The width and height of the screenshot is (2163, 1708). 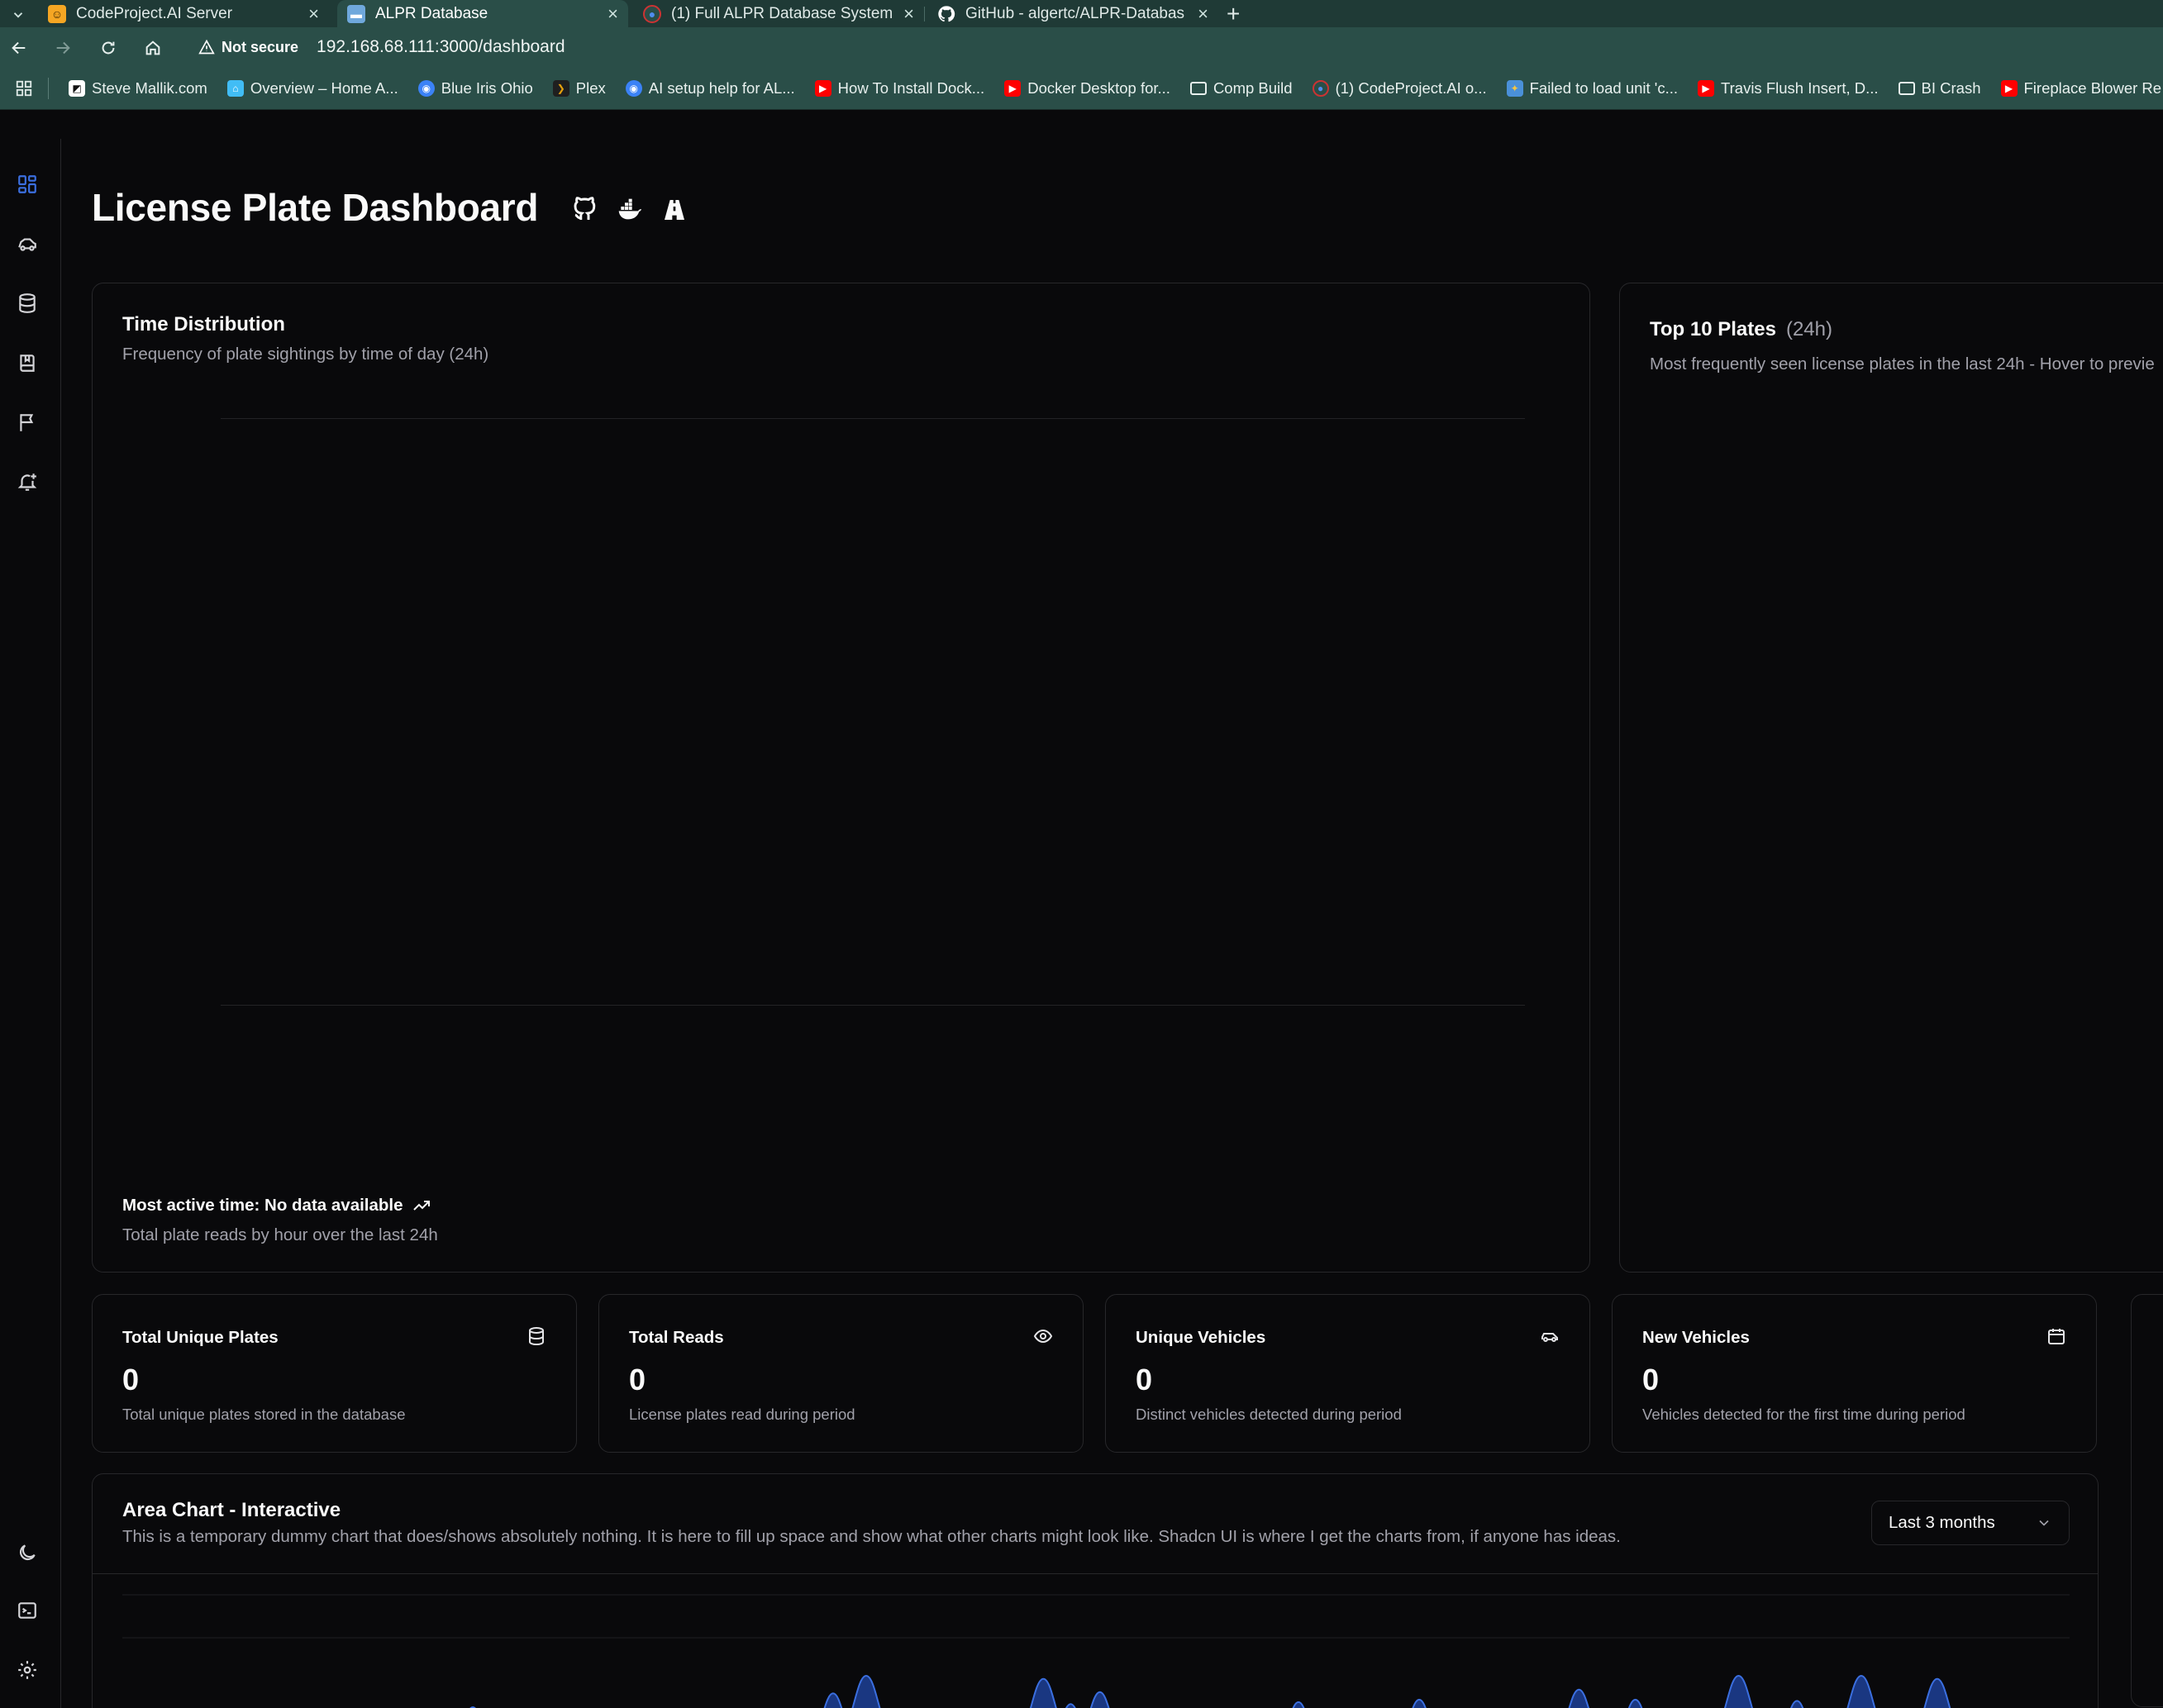 I want to click on bell-plus-icon, so click(x=27, y=481).